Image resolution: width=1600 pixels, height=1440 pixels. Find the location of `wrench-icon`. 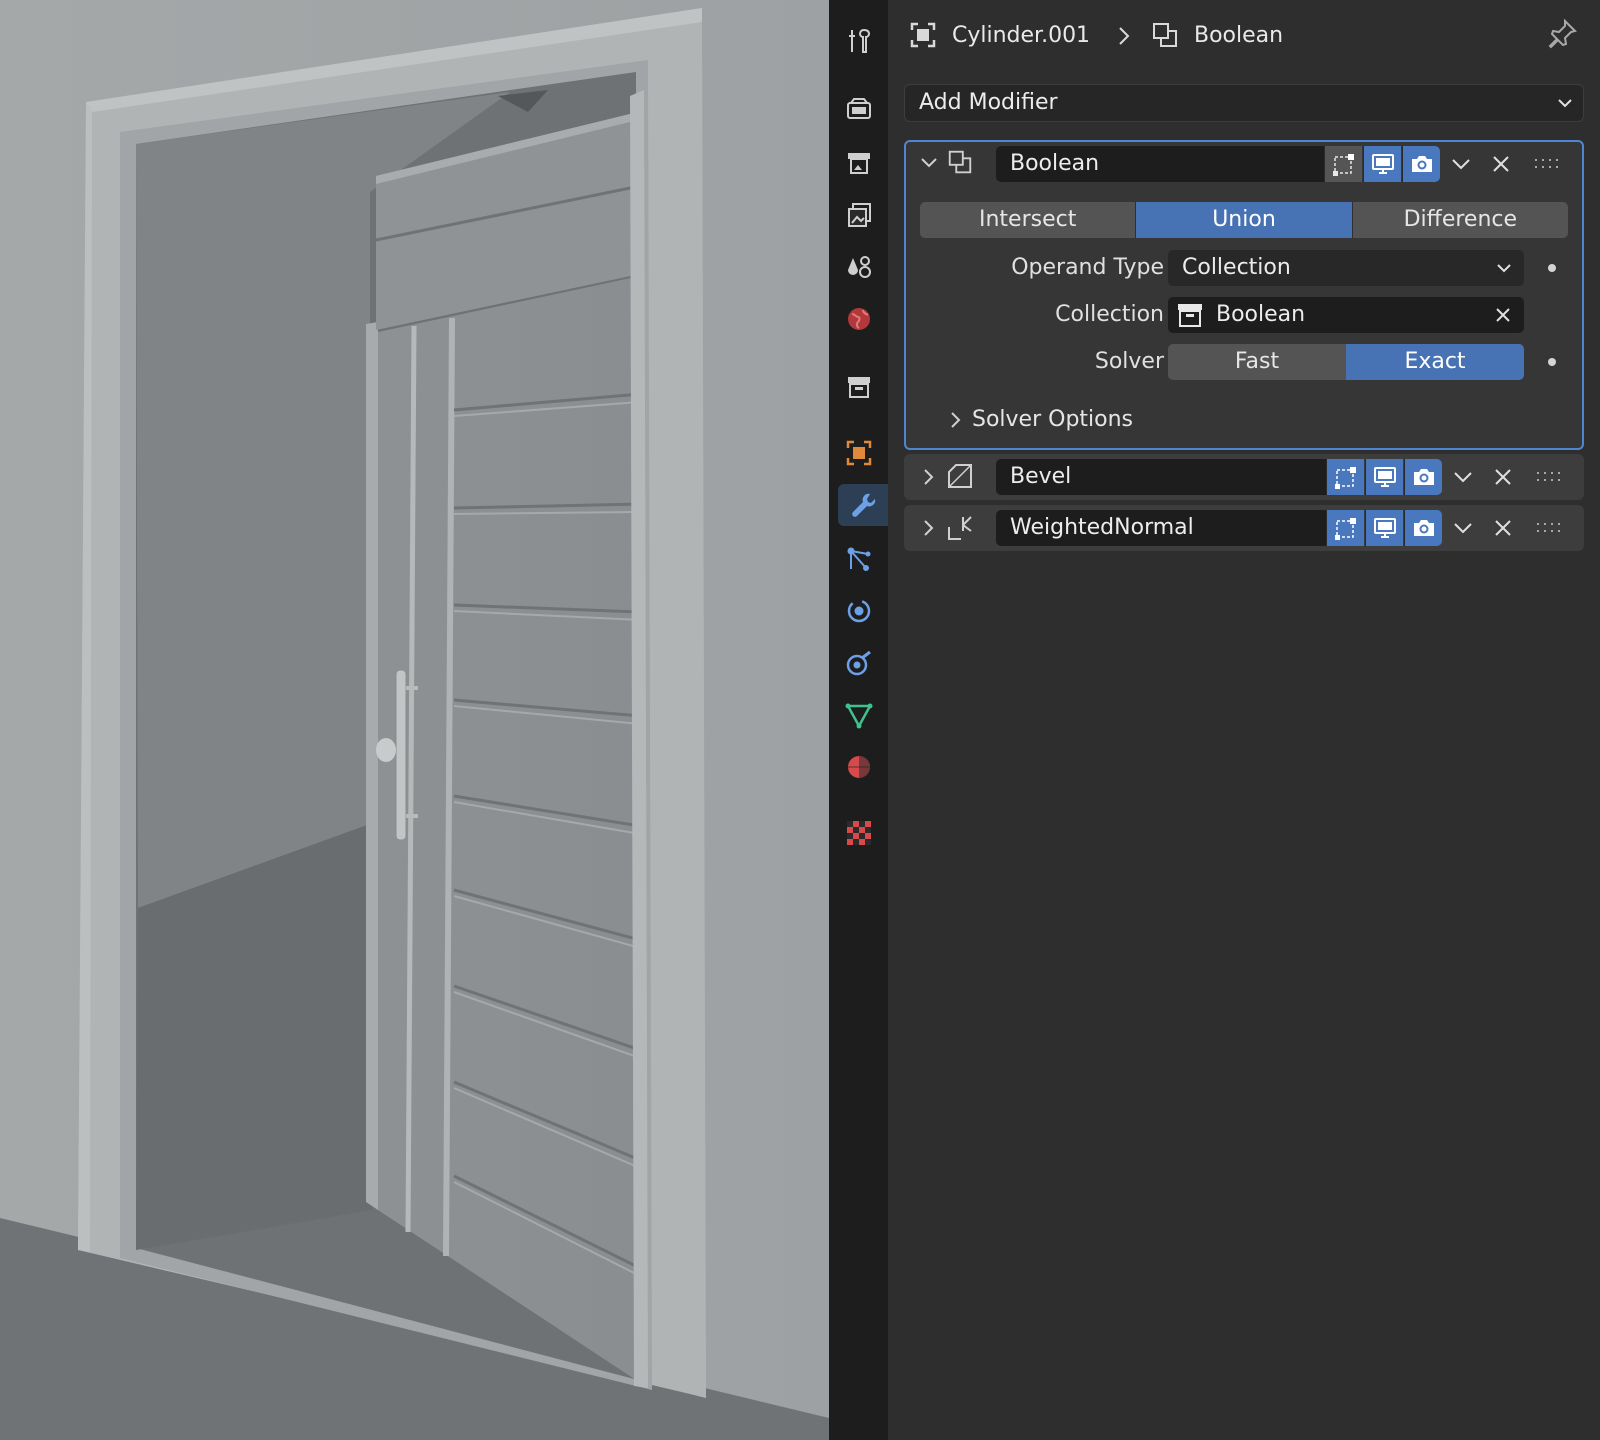

wrench-icon is located at coordinates (863, 505).